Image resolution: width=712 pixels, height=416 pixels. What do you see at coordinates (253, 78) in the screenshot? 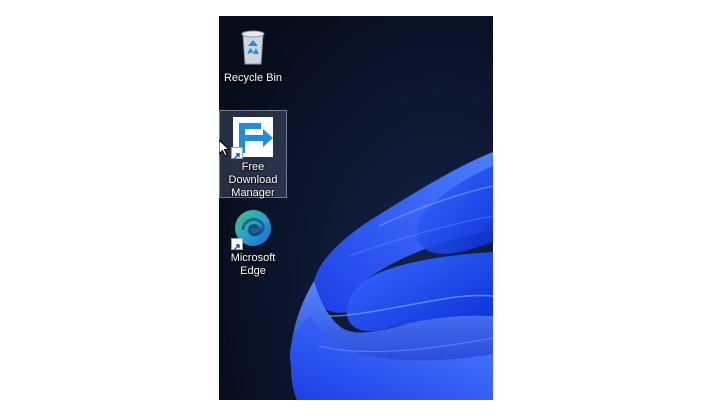
I see `recycle-bin-label: Recycle Bin` at bounding box center [253, 78].